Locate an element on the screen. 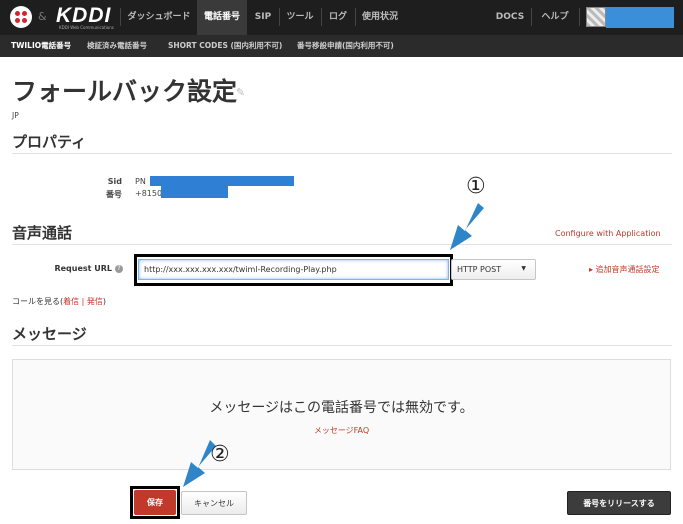  callout-number-1: ① is located at coordinates (476, 186).